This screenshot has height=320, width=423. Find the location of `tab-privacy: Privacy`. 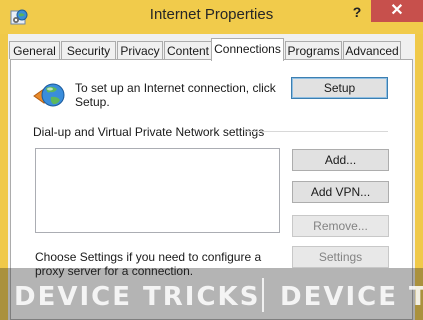

tab-privacy: Privacy is located at coordinates (140, 50).